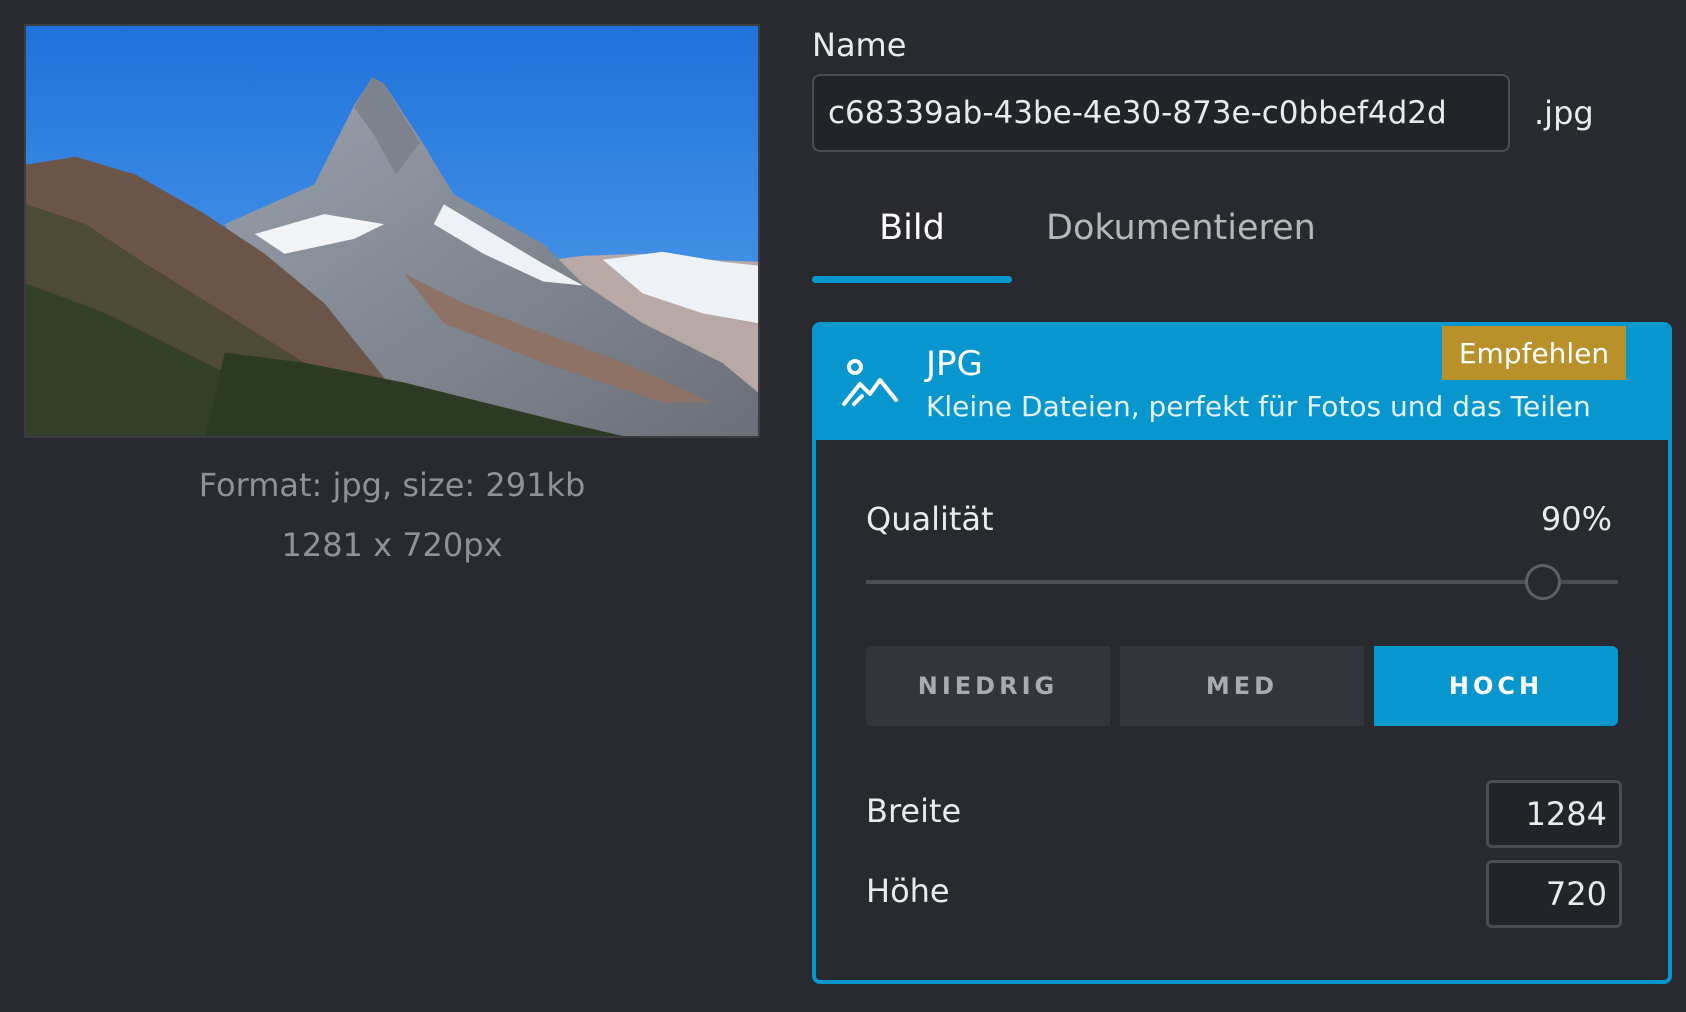  What do you see at coordinates (1496, 686) in the screenshot?
I see `preset-hoch-button: HOCH` at bounding box center [1496, 686].